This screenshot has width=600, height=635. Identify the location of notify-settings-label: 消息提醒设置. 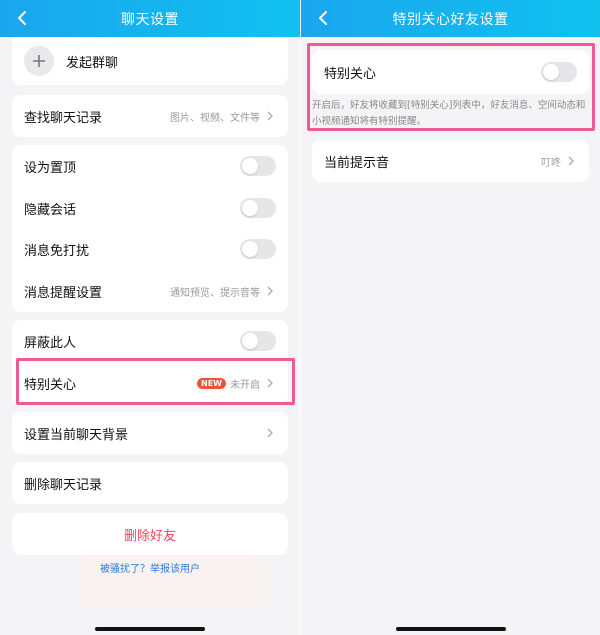
(63, 293).